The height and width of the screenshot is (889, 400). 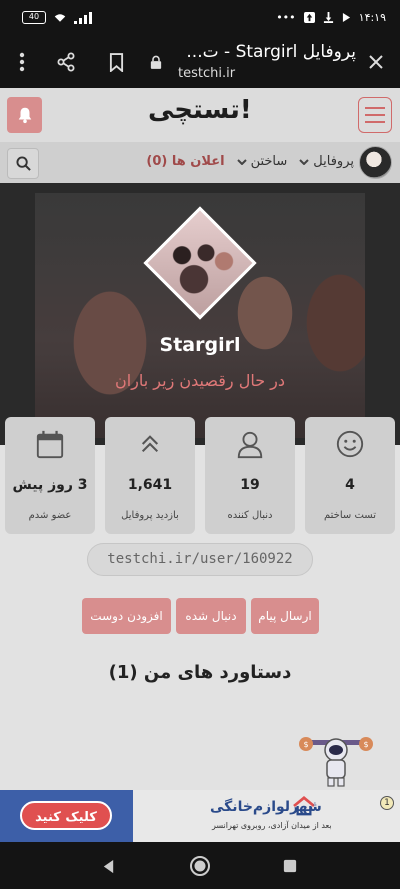 I want to click on back-icon, so click(x=108, y=866).